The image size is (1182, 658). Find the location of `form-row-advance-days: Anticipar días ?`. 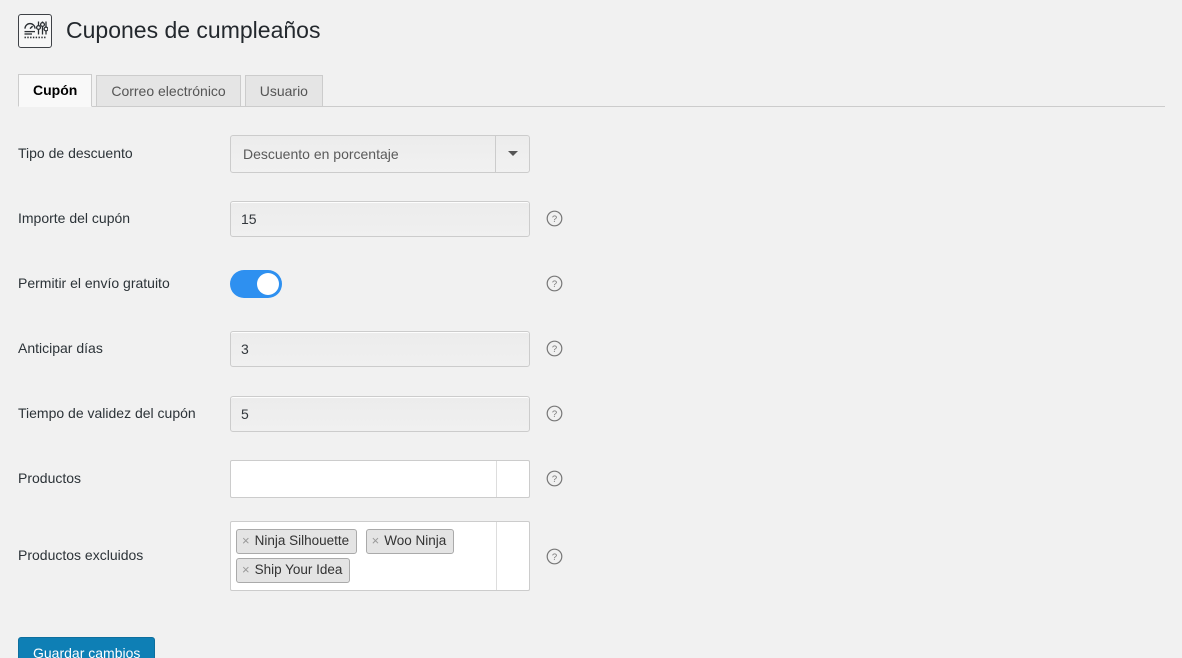

form-row-advance-days: Anticipar días ? is located at coordinates (600, 348).